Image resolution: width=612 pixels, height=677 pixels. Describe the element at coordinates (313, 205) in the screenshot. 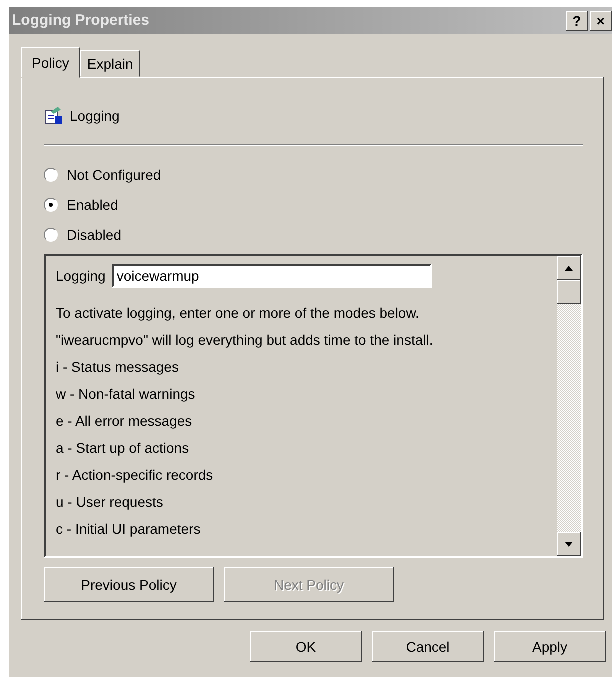

I see `radio-option: Enabled` at that location.